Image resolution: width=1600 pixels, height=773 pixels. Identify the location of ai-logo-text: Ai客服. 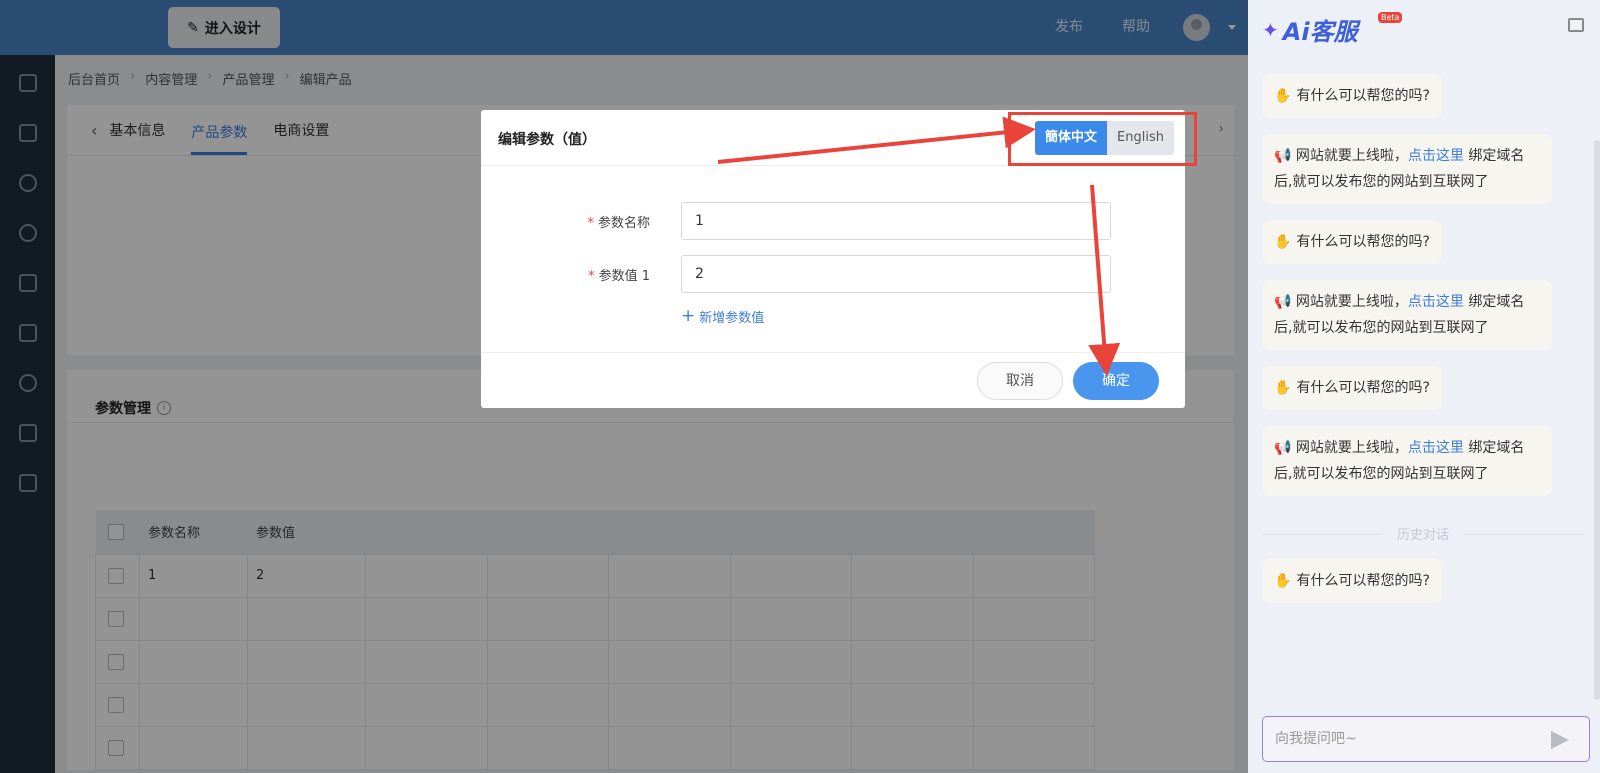
(1320, 32).